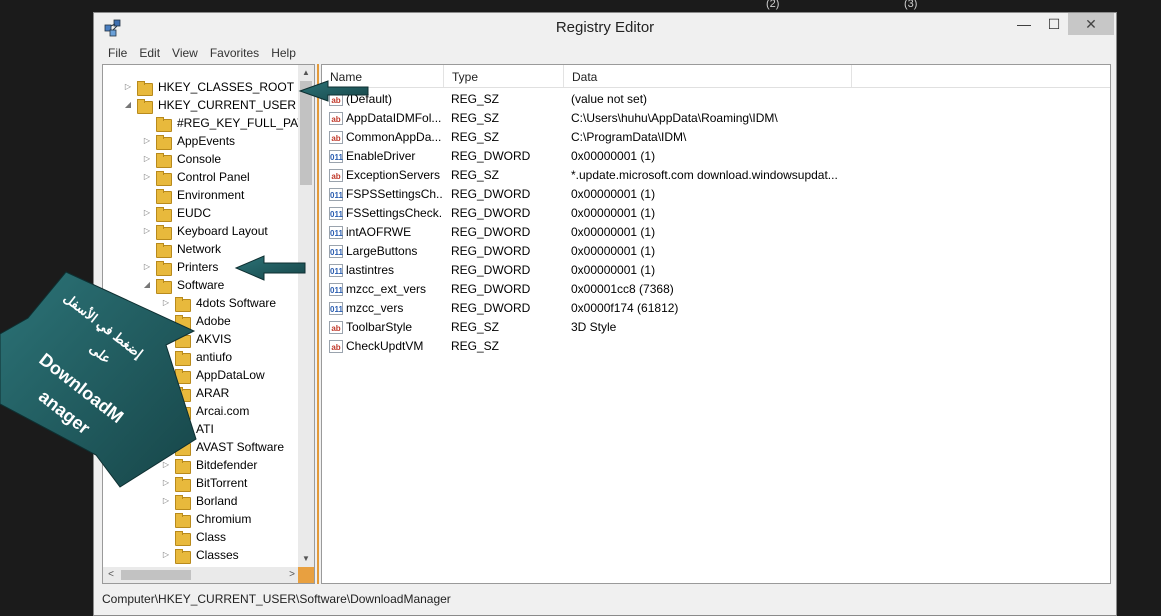 The width and height of the screenshot is (1161, 616). I want to click on tree-node: ▷ Bitdefender, so click(209, 465).